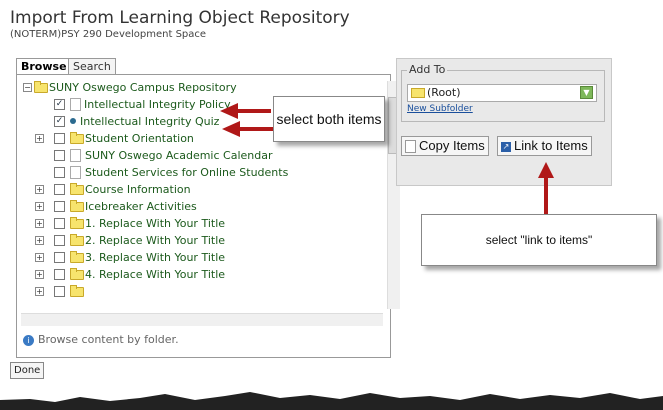 The width and height of the screenshot is (663, 410). What do you see at coordinates (245, 111) in the screenshot?
I see `arrow-to-policy` at bounding box center [245, 111].